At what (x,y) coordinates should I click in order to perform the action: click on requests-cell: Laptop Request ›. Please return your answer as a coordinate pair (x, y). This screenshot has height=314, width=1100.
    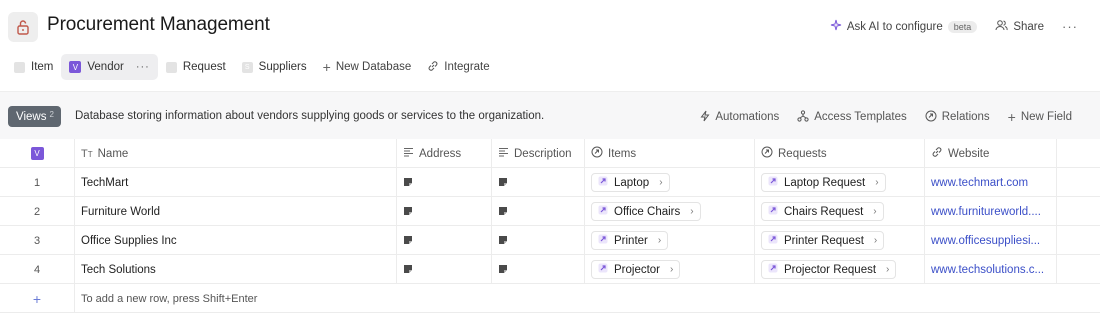
    Looking at the image, I should click on (840, 182).